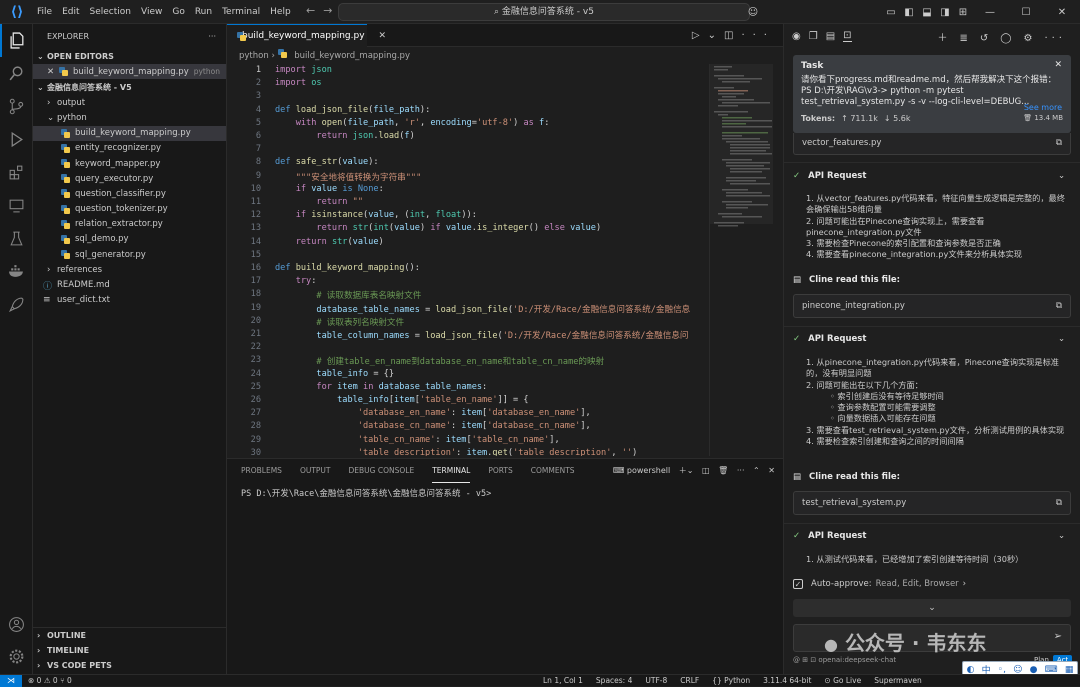 This screenshot has width=1080, height=687. What do you see at coordinates (129, 193) in the screenshot?
I see `file-item: question_classifier.py` at bounding box center [129, 193].